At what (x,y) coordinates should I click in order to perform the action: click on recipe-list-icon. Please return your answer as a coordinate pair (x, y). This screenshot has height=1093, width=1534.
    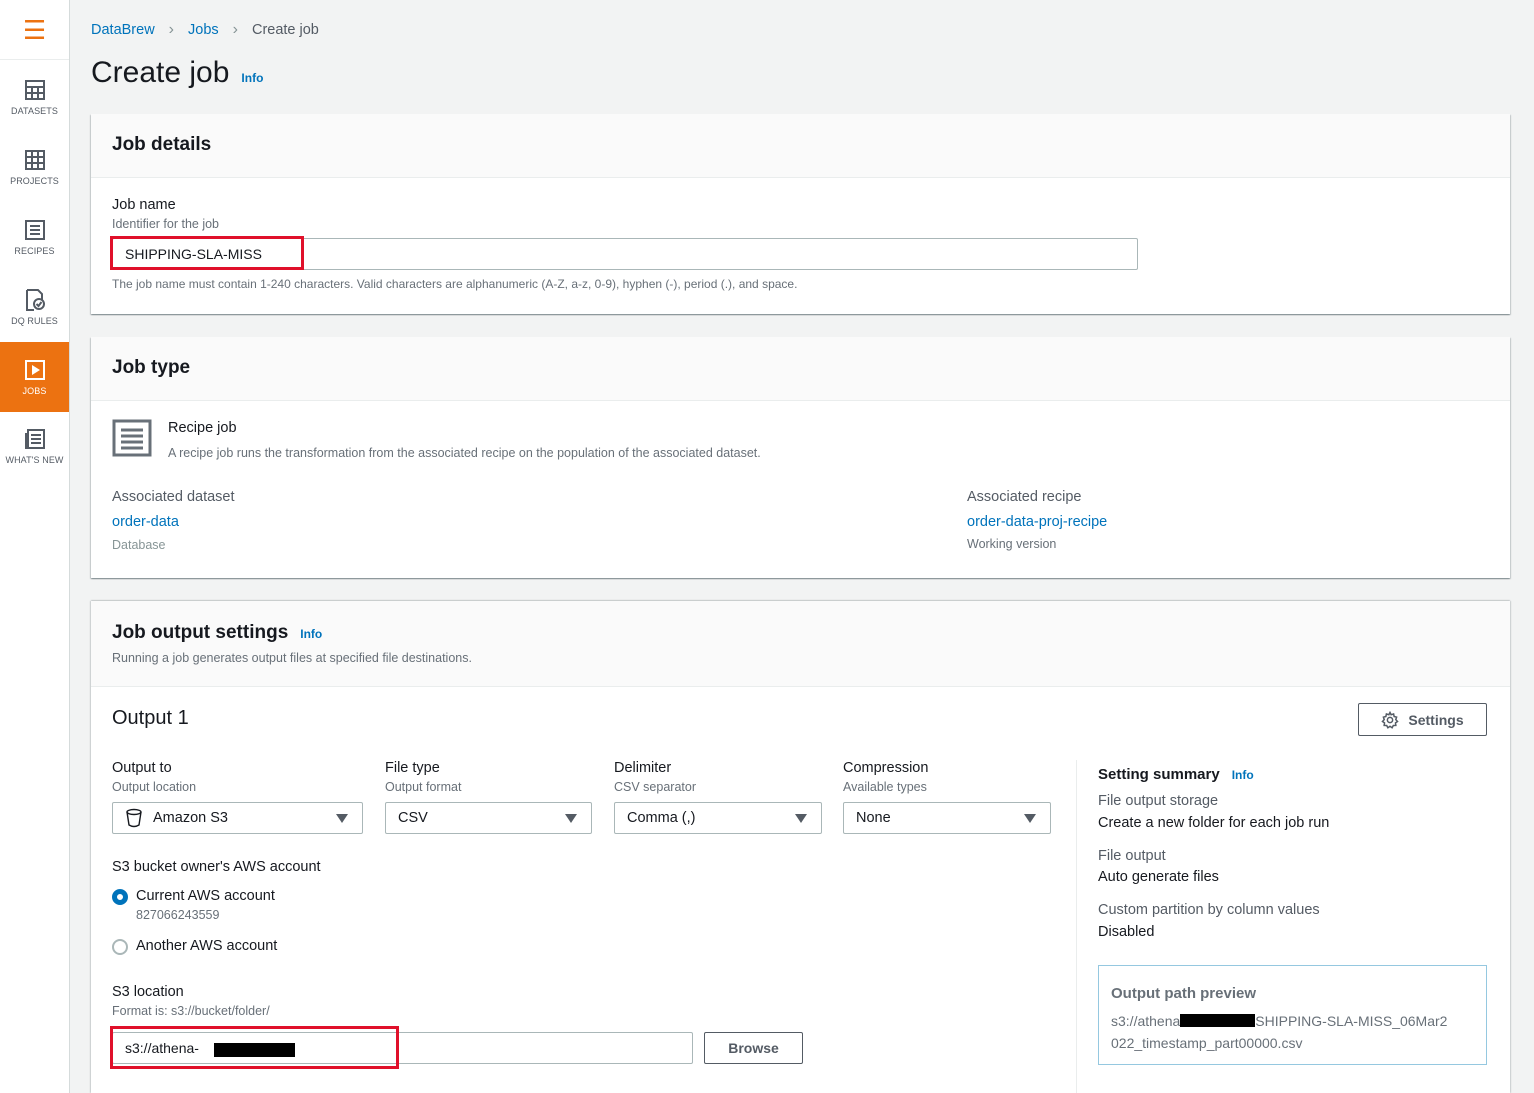
    Looking at the image, I should click on (34, 230).